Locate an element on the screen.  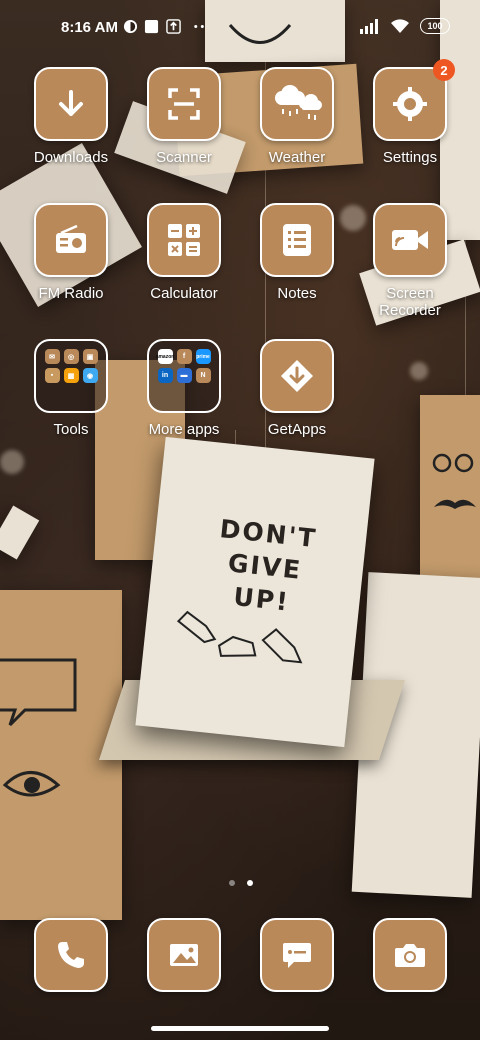
dock-messages is located at coordinates (297, 955).